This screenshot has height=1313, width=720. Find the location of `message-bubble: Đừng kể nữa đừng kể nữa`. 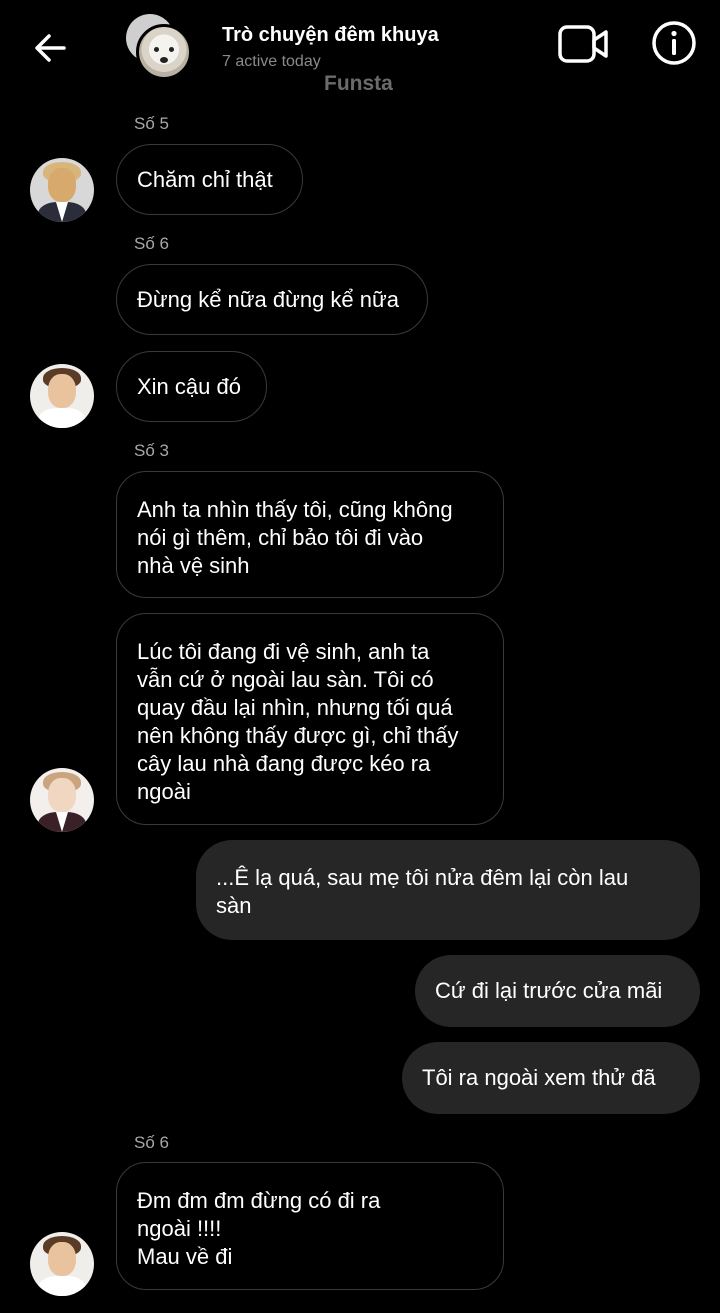

message-bubble: Đừng kể nữa đừng kể nữa is located at coordinates (272, 299).